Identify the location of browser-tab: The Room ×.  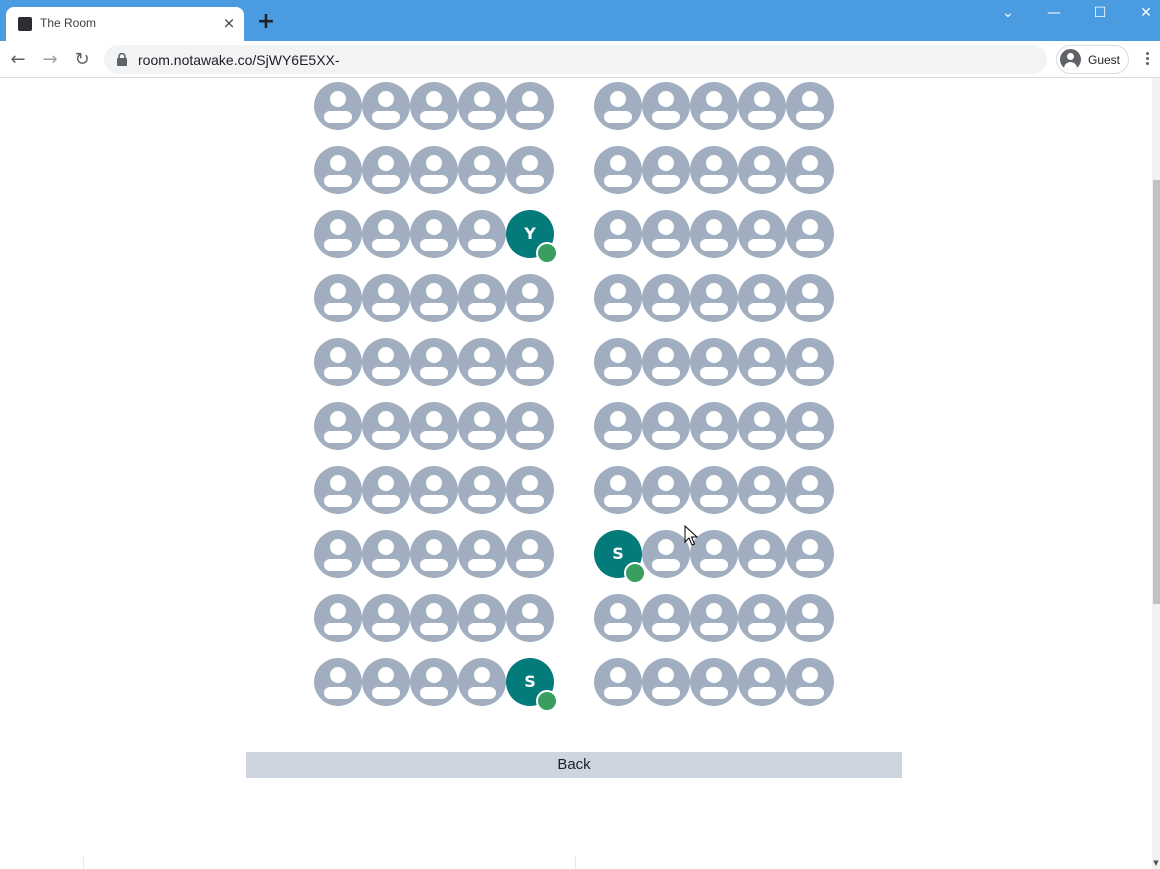
(125, 24).